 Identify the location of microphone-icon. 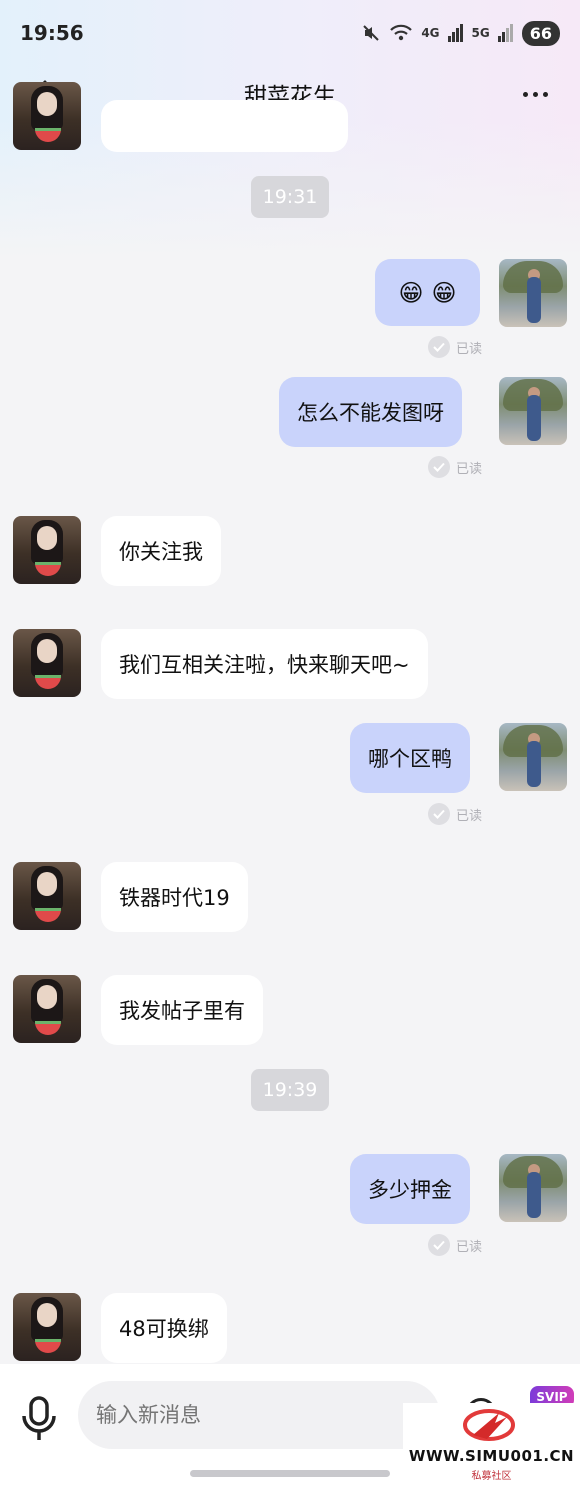
(39, 1418).